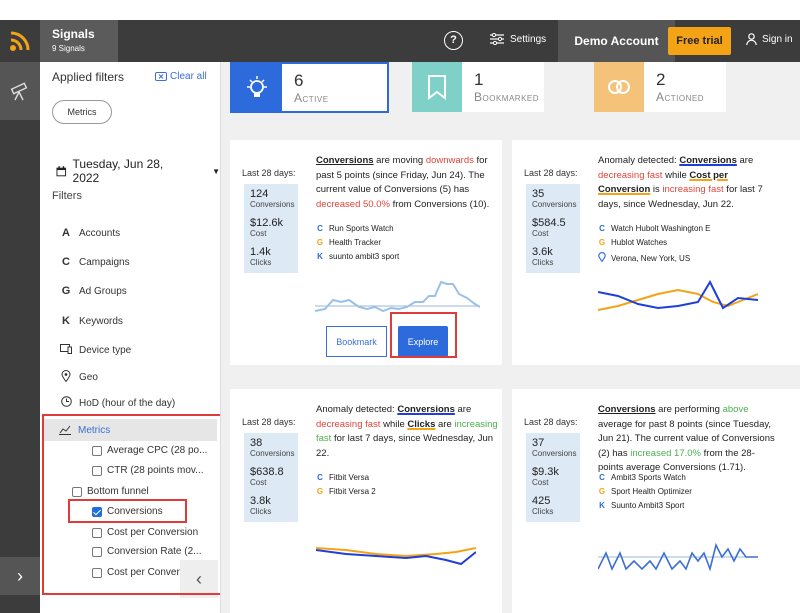  What do you see at coordinates (117, 403) in the screenshot?
I see `filter-hod: HoD (hour of the day)` at bounding box center [117, 403].